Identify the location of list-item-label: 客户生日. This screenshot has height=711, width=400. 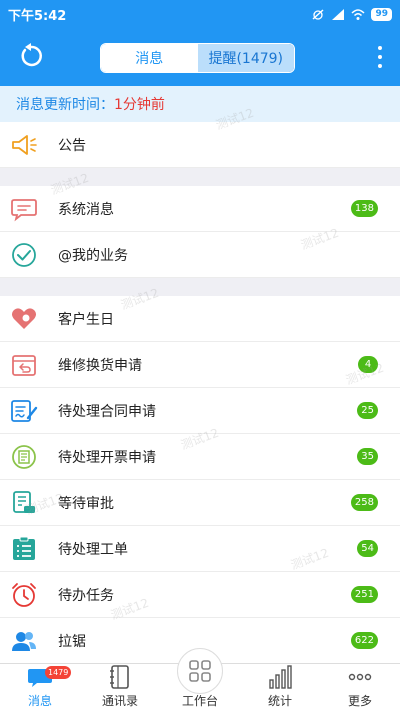
(86, 319).